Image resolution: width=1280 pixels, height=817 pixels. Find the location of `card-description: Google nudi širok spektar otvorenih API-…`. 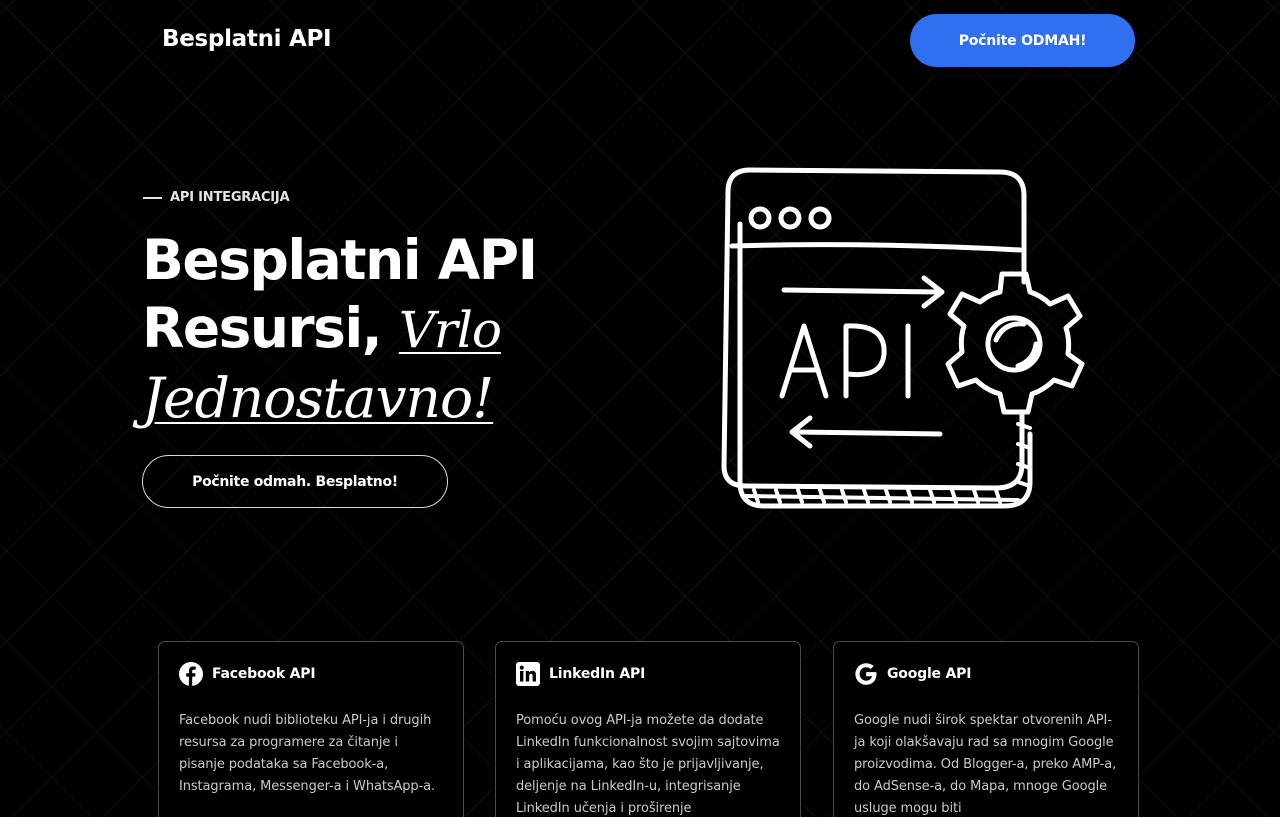

card-description: Google nudi širok spektar otvorenih API-… is located at coordinates (985, 764).